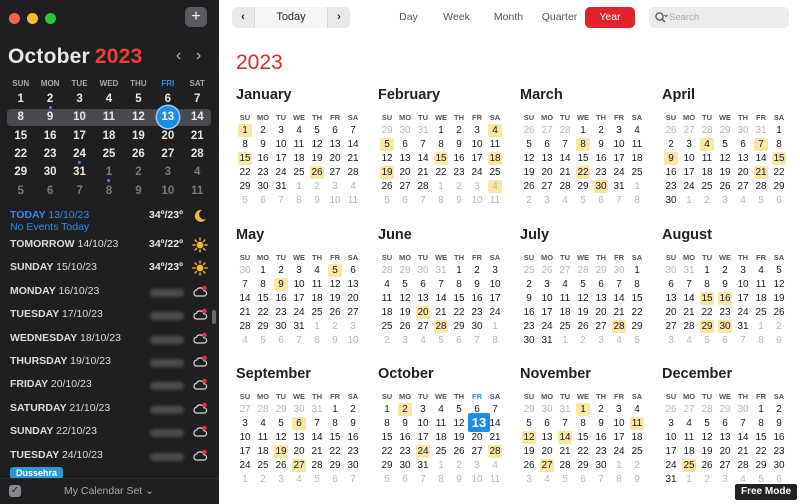 The width and height of the screenshot is (800, 504). I want to click on search-box, so click(719, 17).